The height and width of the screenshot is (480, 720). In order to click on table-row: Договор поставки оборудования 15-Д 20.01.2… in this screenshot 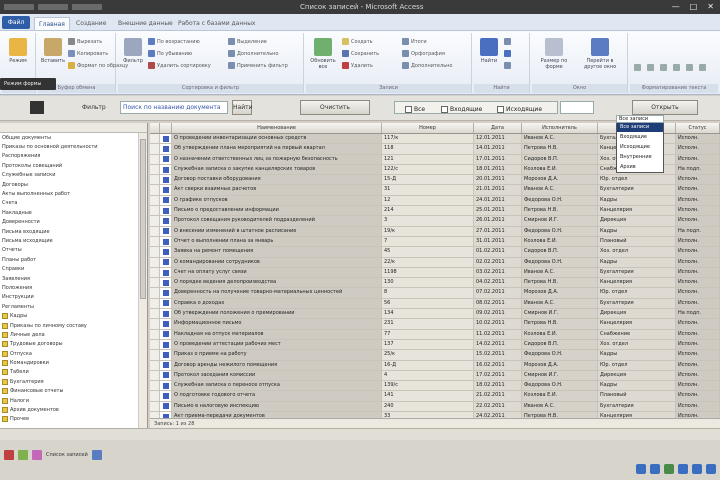, I will do `click(435, 180)`.